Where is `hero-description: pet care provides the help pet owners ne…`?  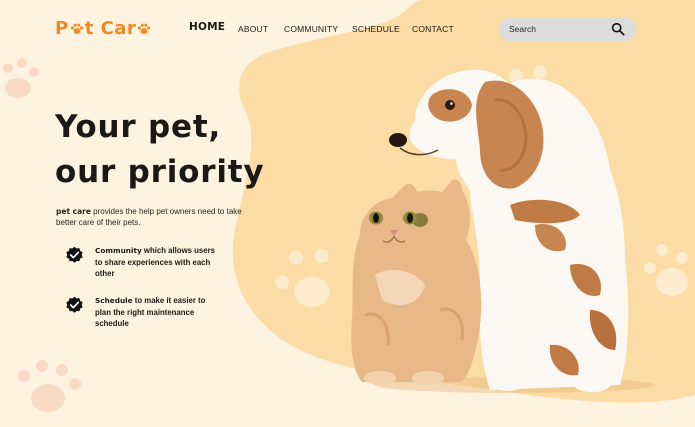 hero-description: pet care provides the help pet owners ne… is located at coordinates (151, 217).